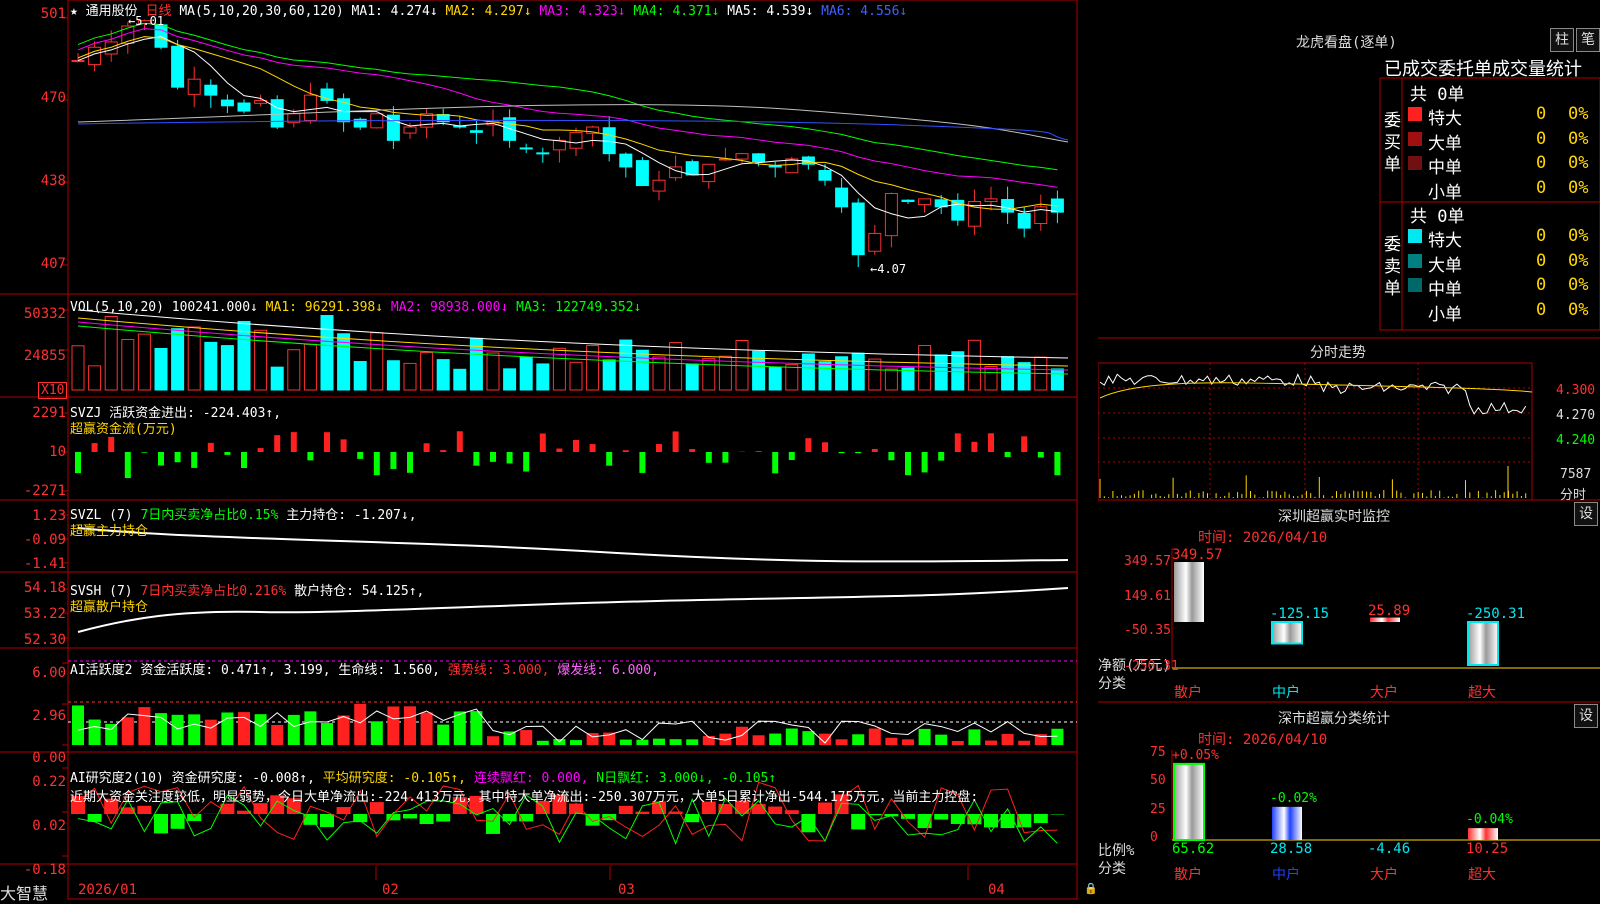 The image size is (1600, 904). I want to click on order-type-name: 大单, so click(1445, 141).